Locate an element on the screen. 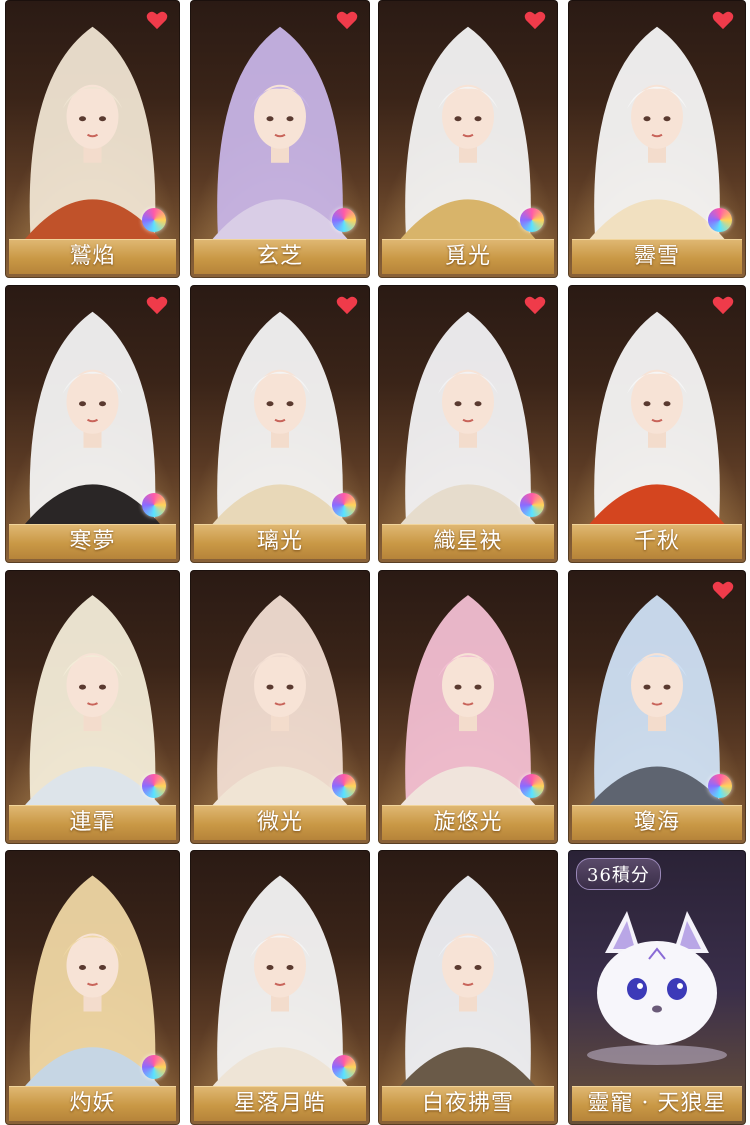  outfit-name: 千秋 is located at coordinates (657, 541).